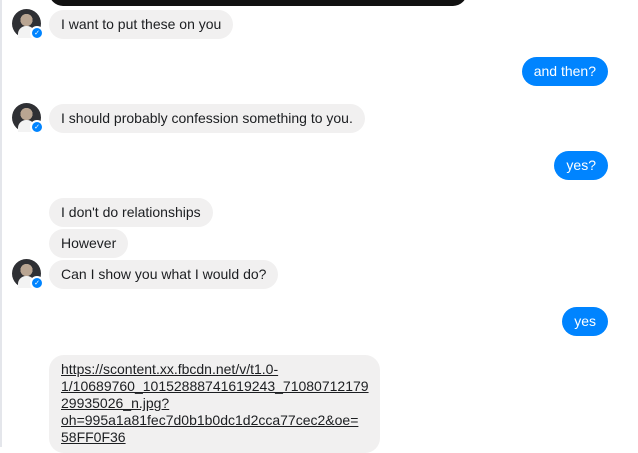 This screenshot has width=638, height=453. Describe the element at coordinates (1, 223) in the screenshot. I see `conversation-divider` at that location.